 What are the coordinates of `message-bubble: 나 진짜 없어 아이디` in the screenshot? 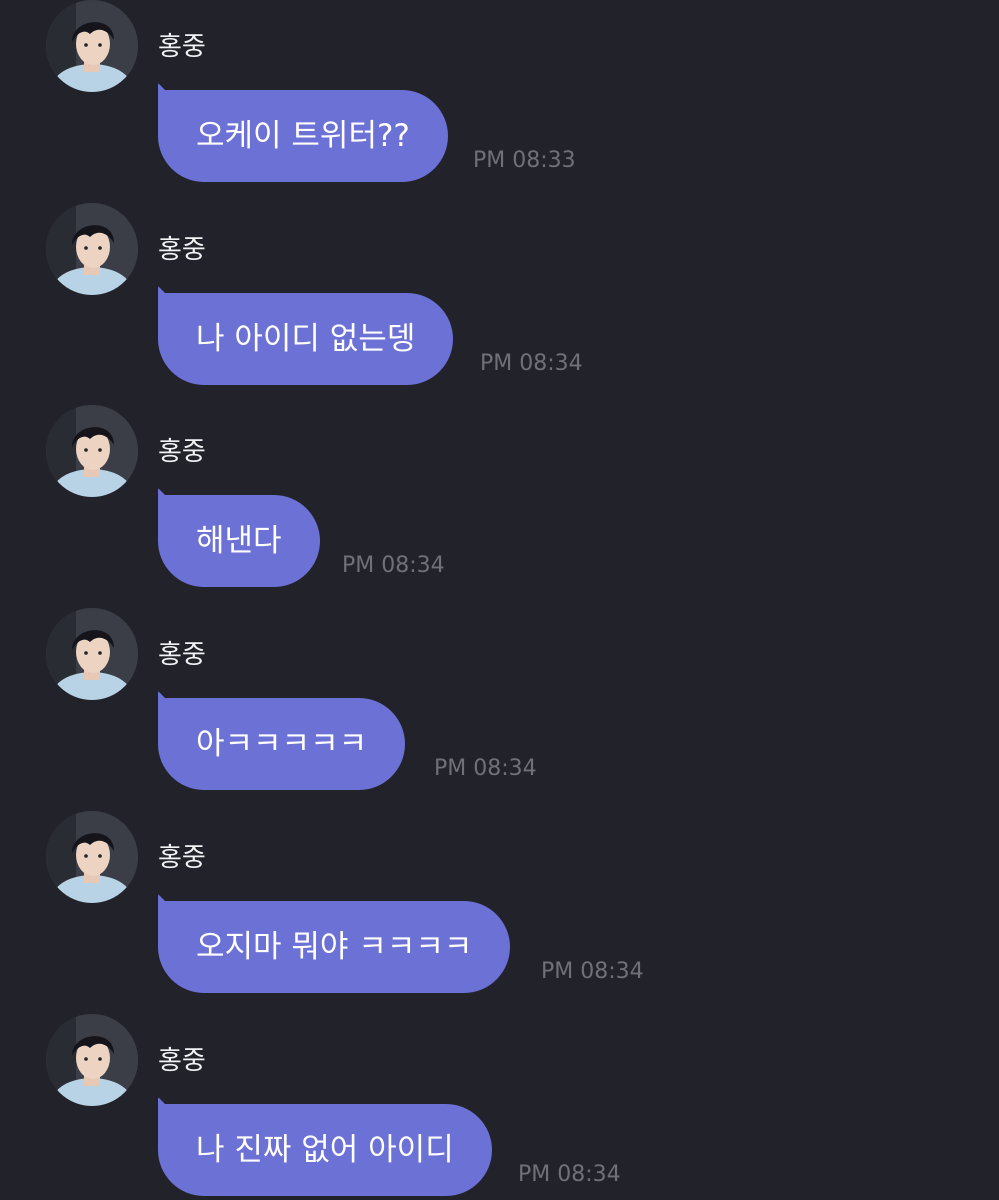 It's located at (325, 1150).